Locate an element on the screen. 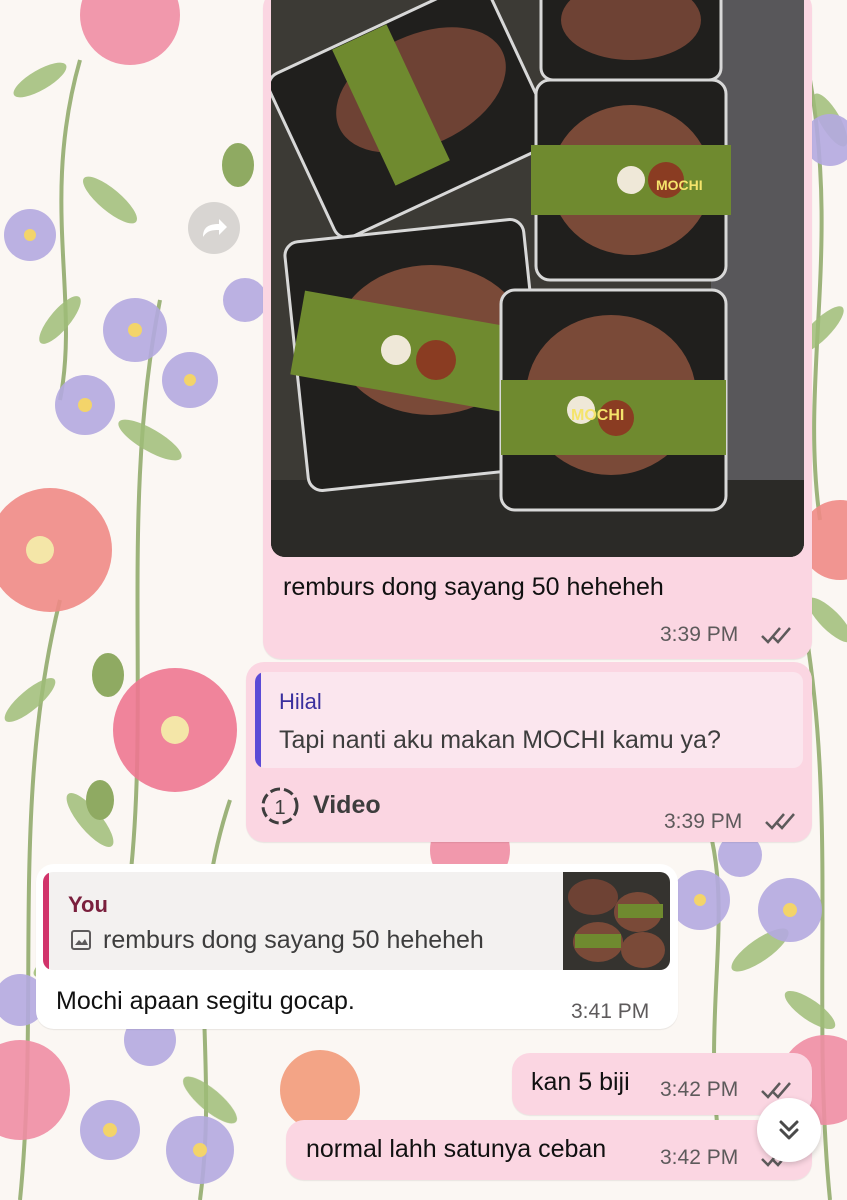 The image size is (847, 1200). svg-text: 1 is located at coordinates (279, 808).